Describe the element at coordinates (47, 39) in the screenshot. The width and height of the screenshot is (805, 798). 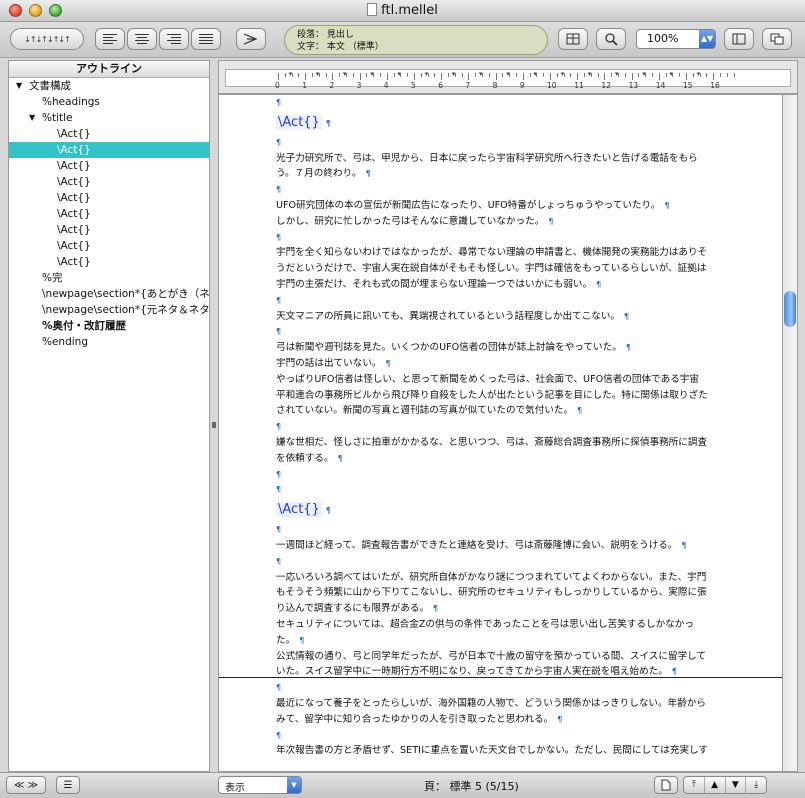
I see `tab-stops-button: ↓↑↓↑↓↑↓↑` at that location.